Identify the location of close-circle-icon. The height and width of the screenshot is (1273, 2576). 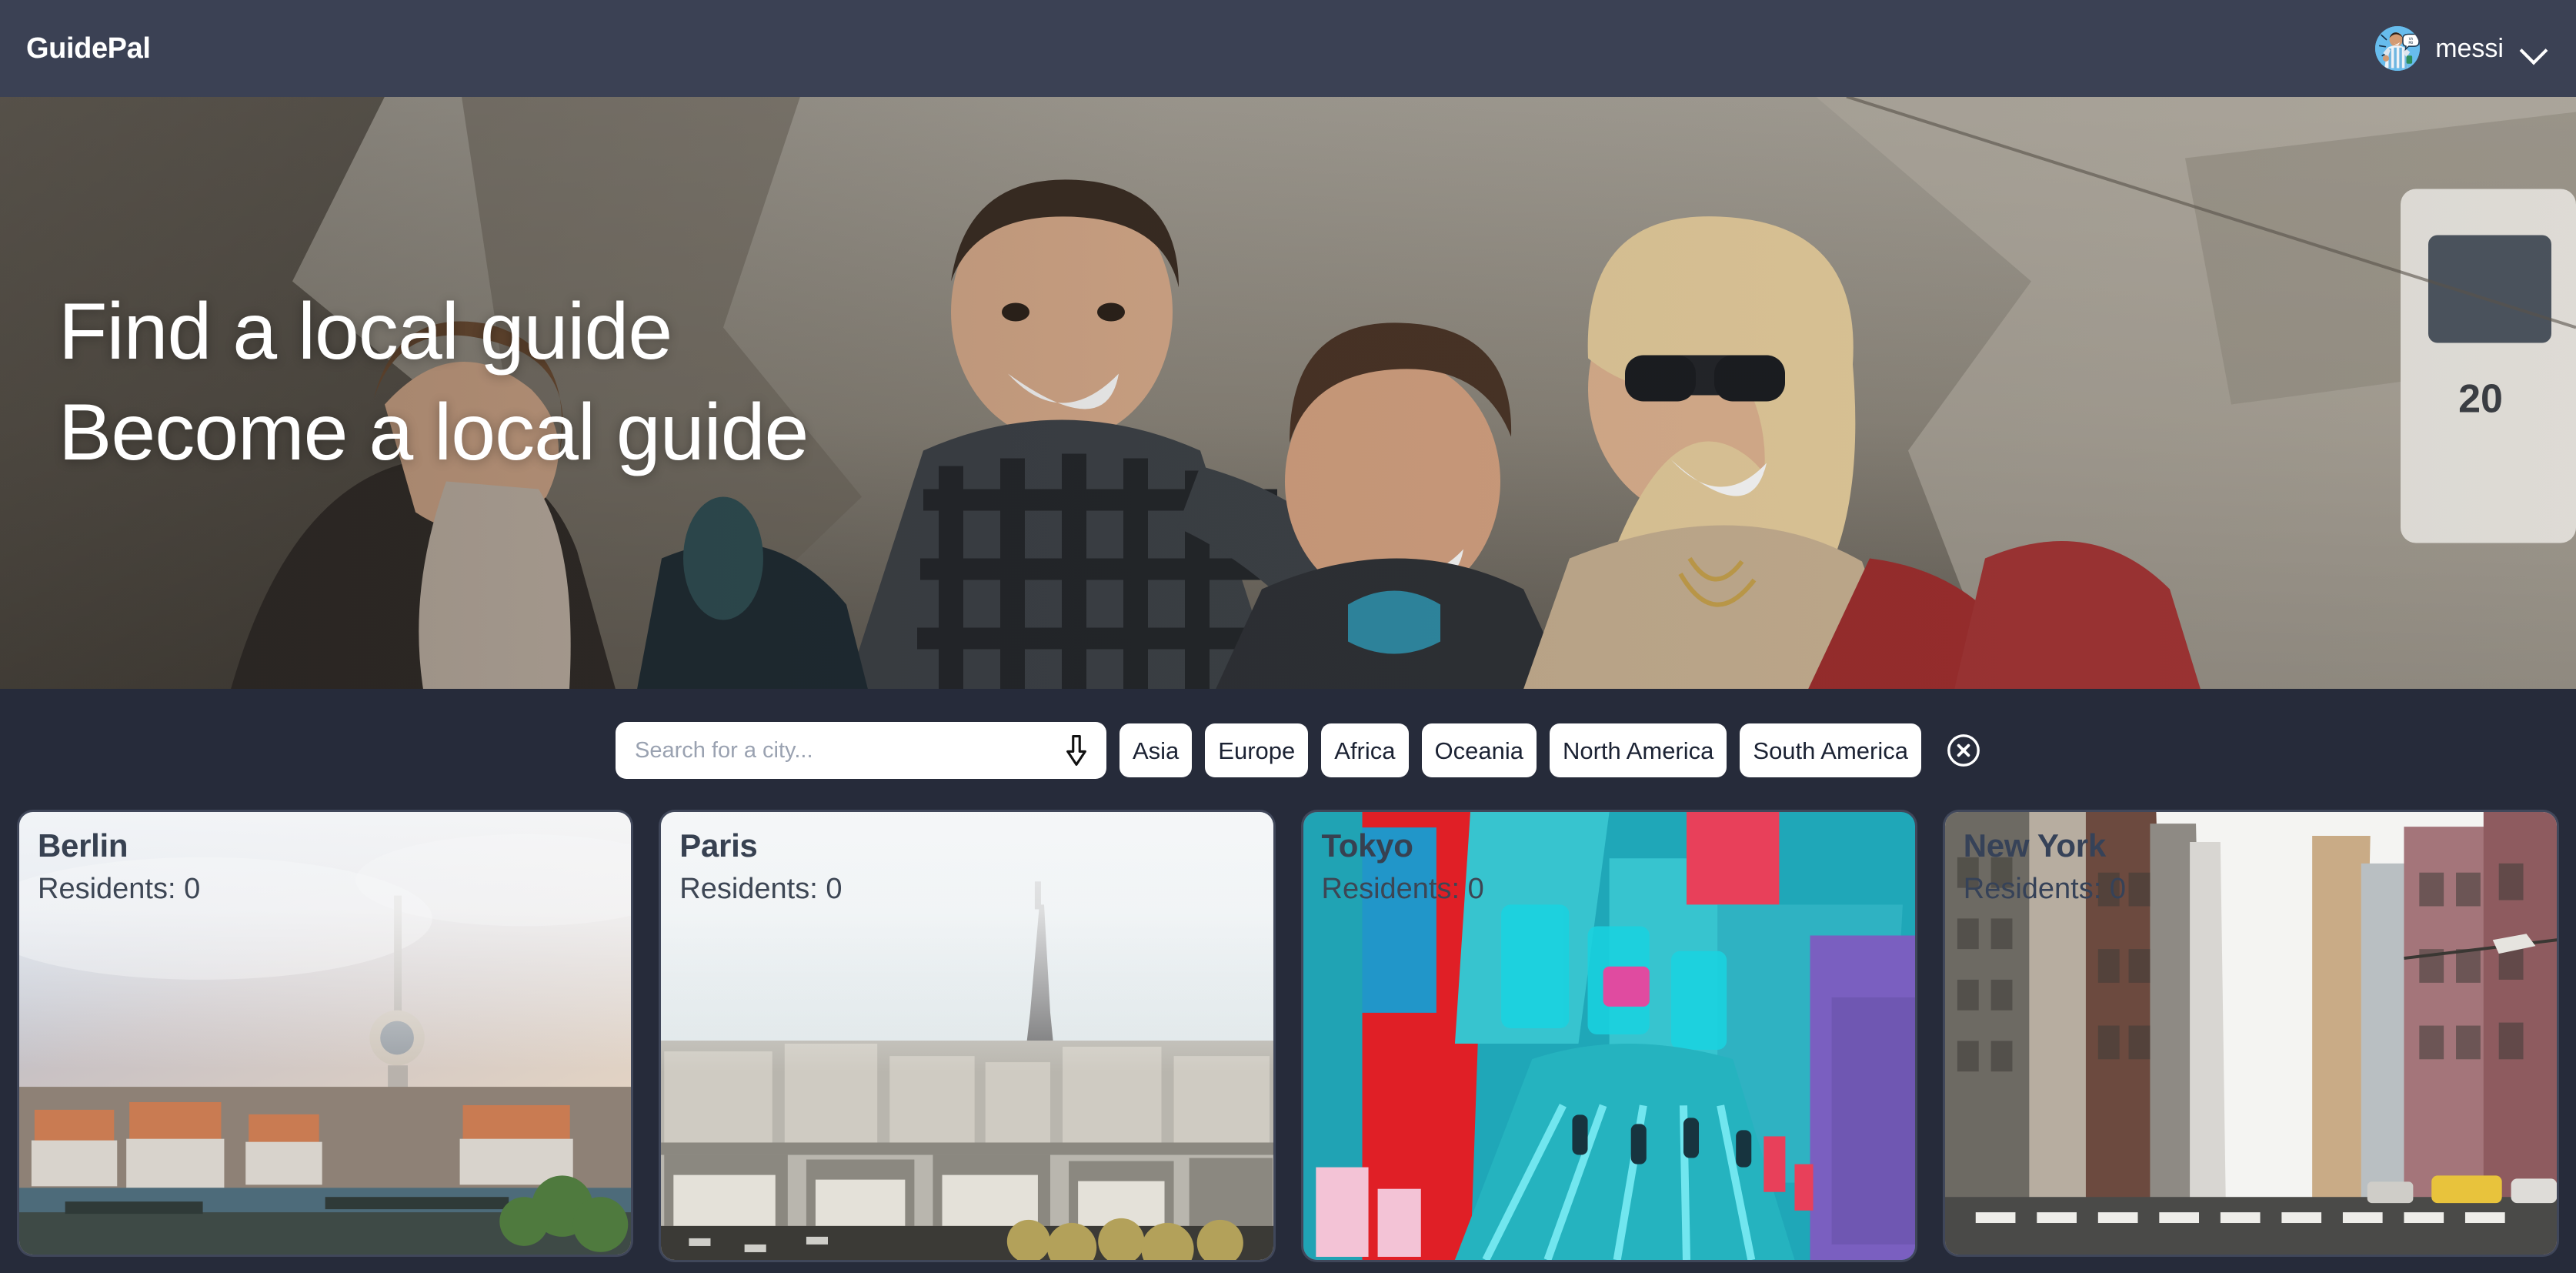
(1964, 750).